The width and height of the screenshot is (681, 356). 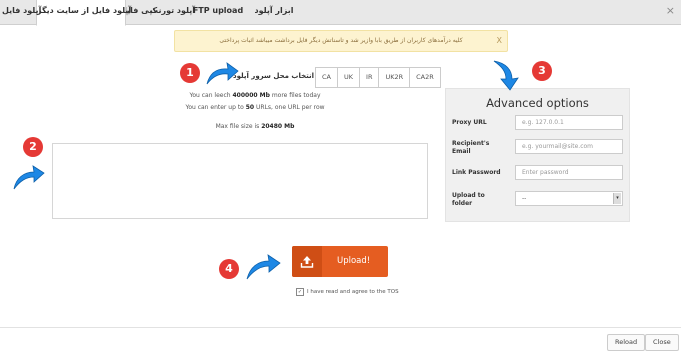 I want to click on urls-textarea, so click(x=240, y=181).